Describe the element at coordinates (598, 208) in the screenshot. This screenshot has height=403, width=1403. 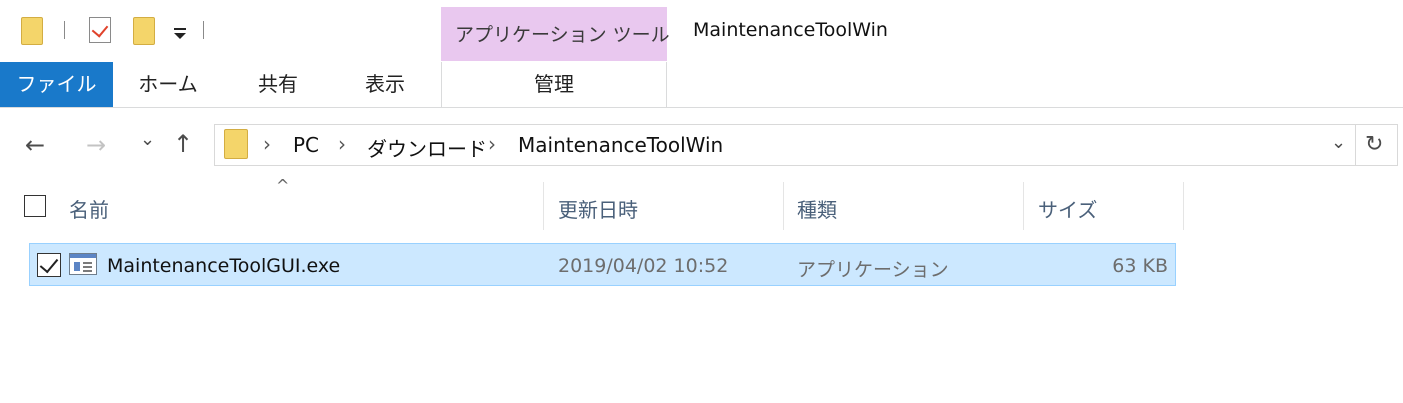
I see `column-header-modified: 更新日時` at that location.